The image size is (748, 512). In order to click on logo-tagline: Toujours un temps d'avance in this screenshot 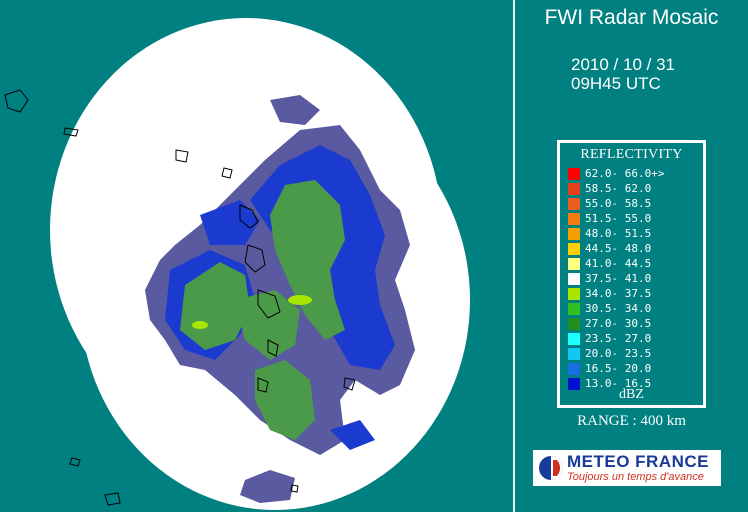, I will do `click(635, 477)`.